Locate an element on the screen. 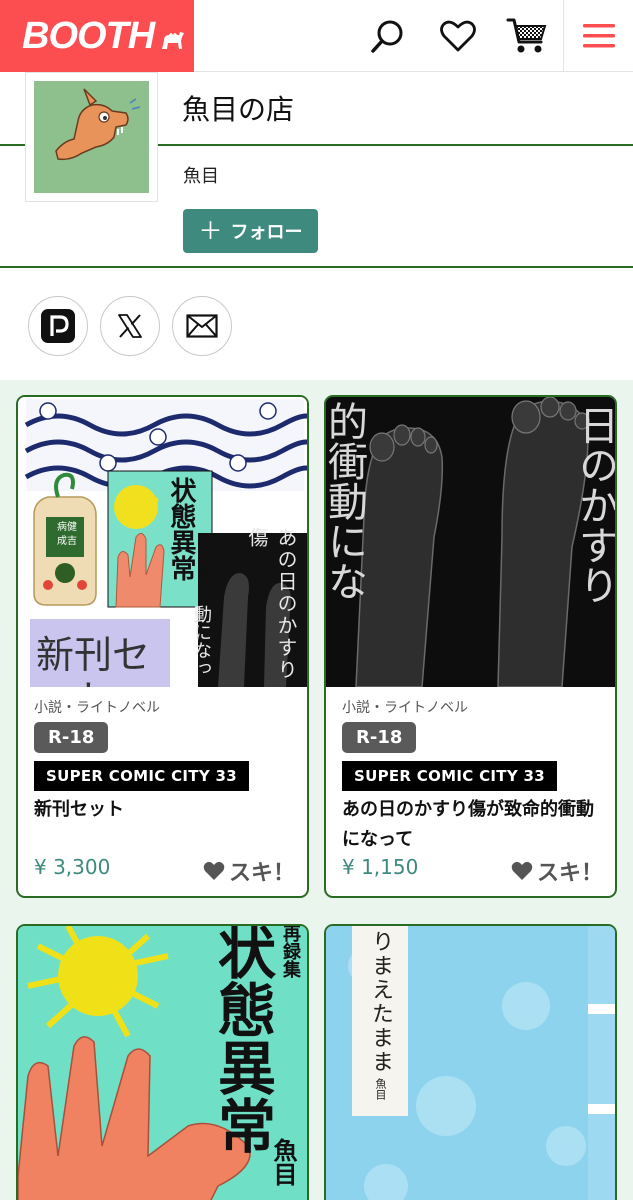  cover-vertical-text: あの日のかすり傷 is located at coordinates (271, 604).